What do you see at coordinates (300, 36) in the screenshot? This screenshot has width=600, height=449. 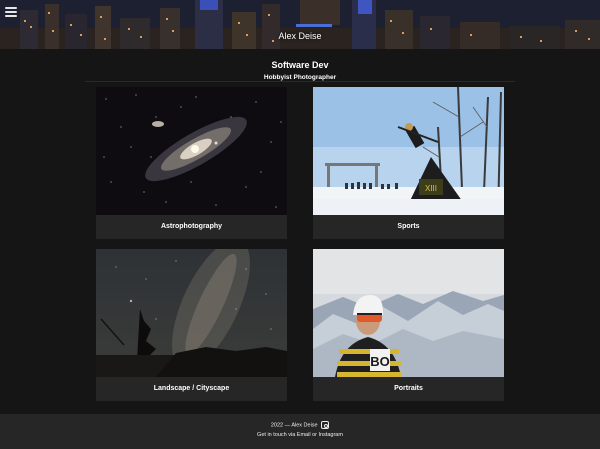 I see `site-title: Alex Deise` at bounding box center [300, 36].